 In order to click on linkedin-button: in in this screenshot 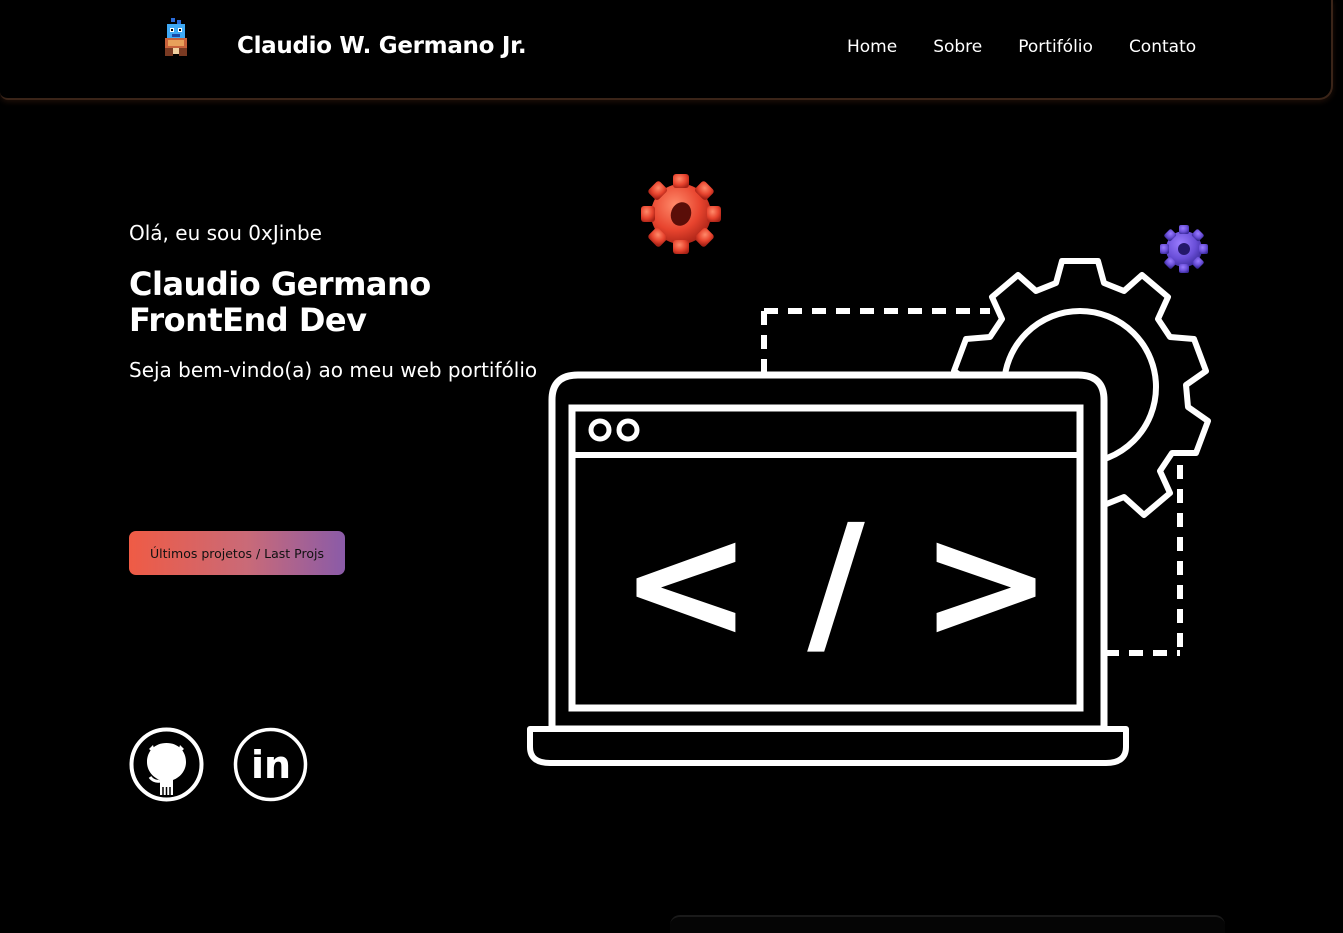, I will do `click(270, 764)`.